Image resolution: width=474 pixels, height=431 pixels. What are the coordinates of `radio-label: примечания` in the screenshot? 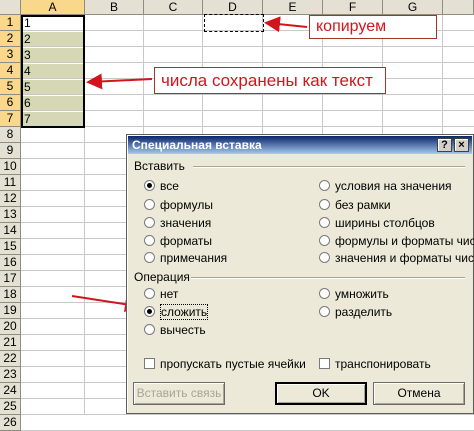 It's located at (194, 258).